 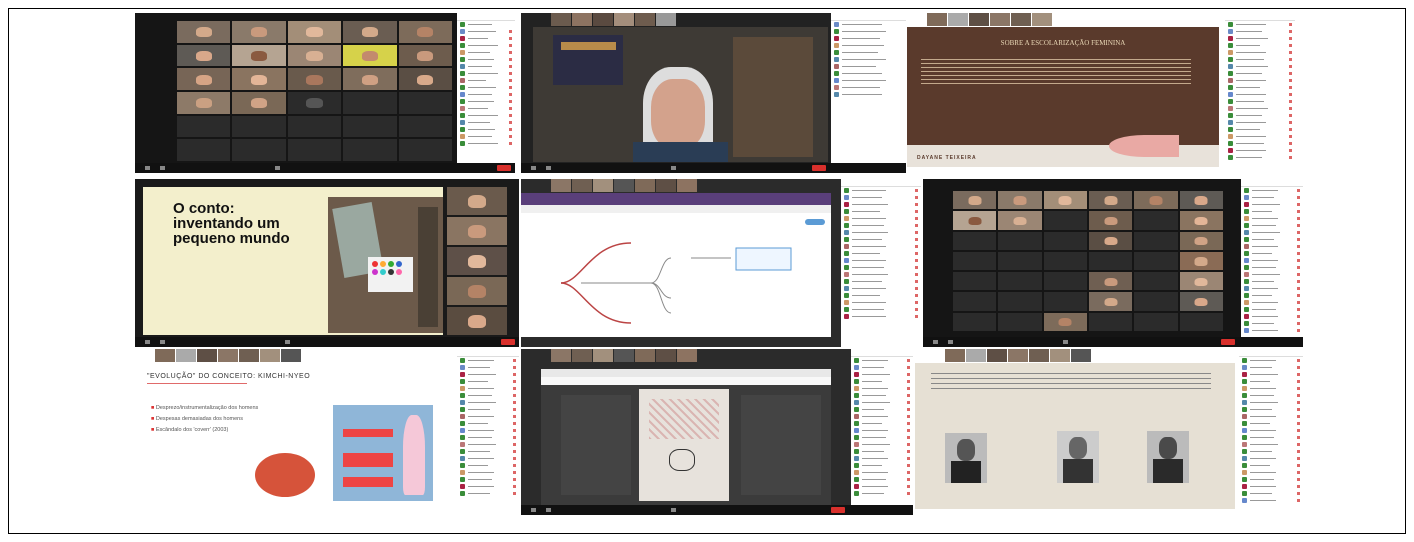 I want to click on kimchi-image, so click(x=285, y=475).